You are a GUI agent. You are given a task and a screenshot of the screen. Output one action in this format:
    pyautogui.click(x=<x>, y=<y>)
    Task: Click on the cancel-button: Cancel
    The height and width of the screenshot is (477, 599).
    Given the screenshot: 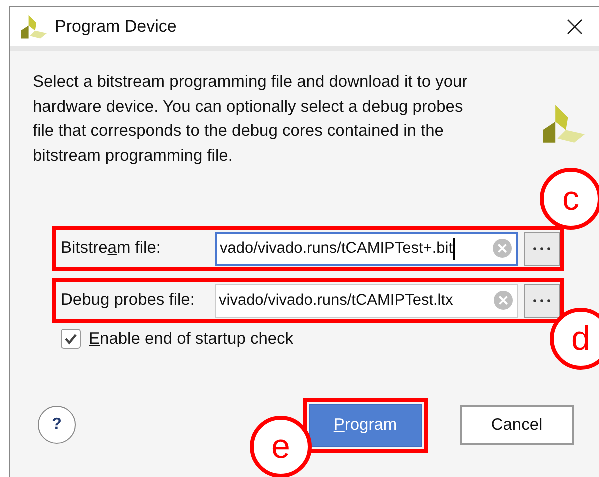 What is the action you would take?
    pyautogui.click(x=517, y=425)
    